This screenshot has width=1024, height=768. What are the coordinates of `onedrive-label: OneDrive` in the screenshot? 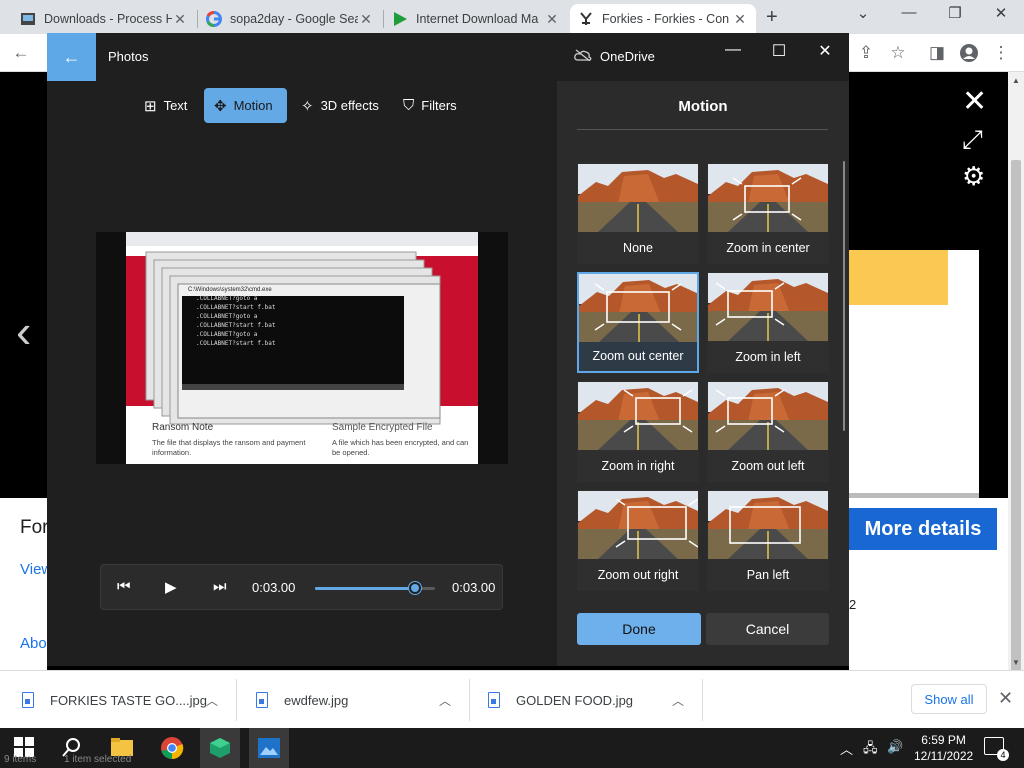 It's located at (627, 56).